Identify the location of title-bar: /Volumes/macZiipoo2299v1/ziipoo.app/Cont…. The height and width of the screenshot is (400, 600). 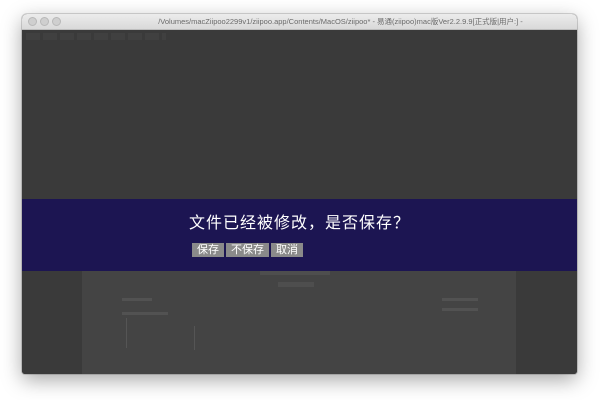
(299, 22).